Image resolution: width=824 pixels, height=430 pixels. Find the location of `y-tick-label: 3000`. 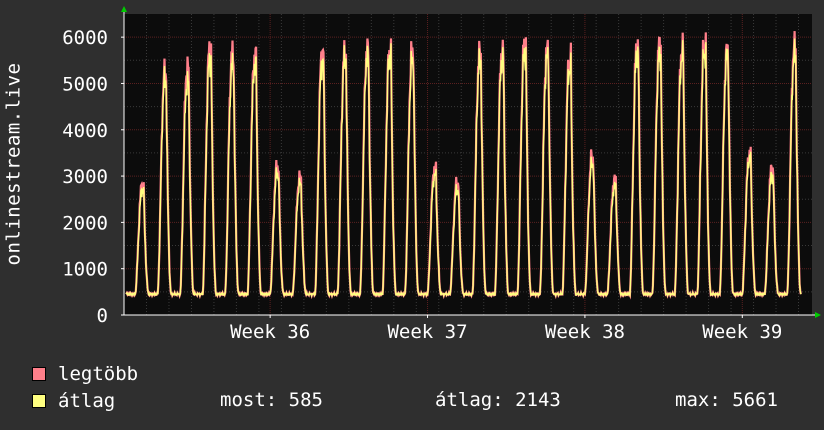

y-tick-label: 3000 is located at coordinates (85, 177).